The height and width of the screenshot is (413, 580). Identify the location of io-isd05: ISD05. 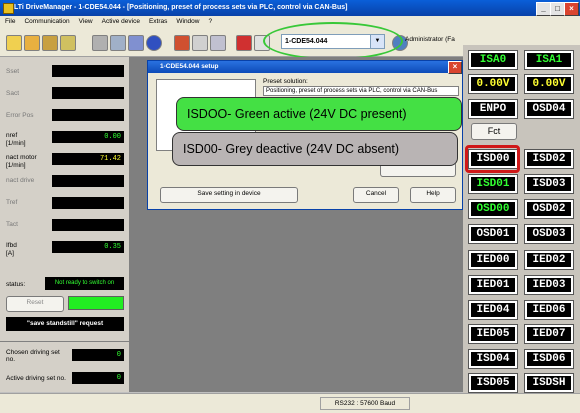
(493, 383).